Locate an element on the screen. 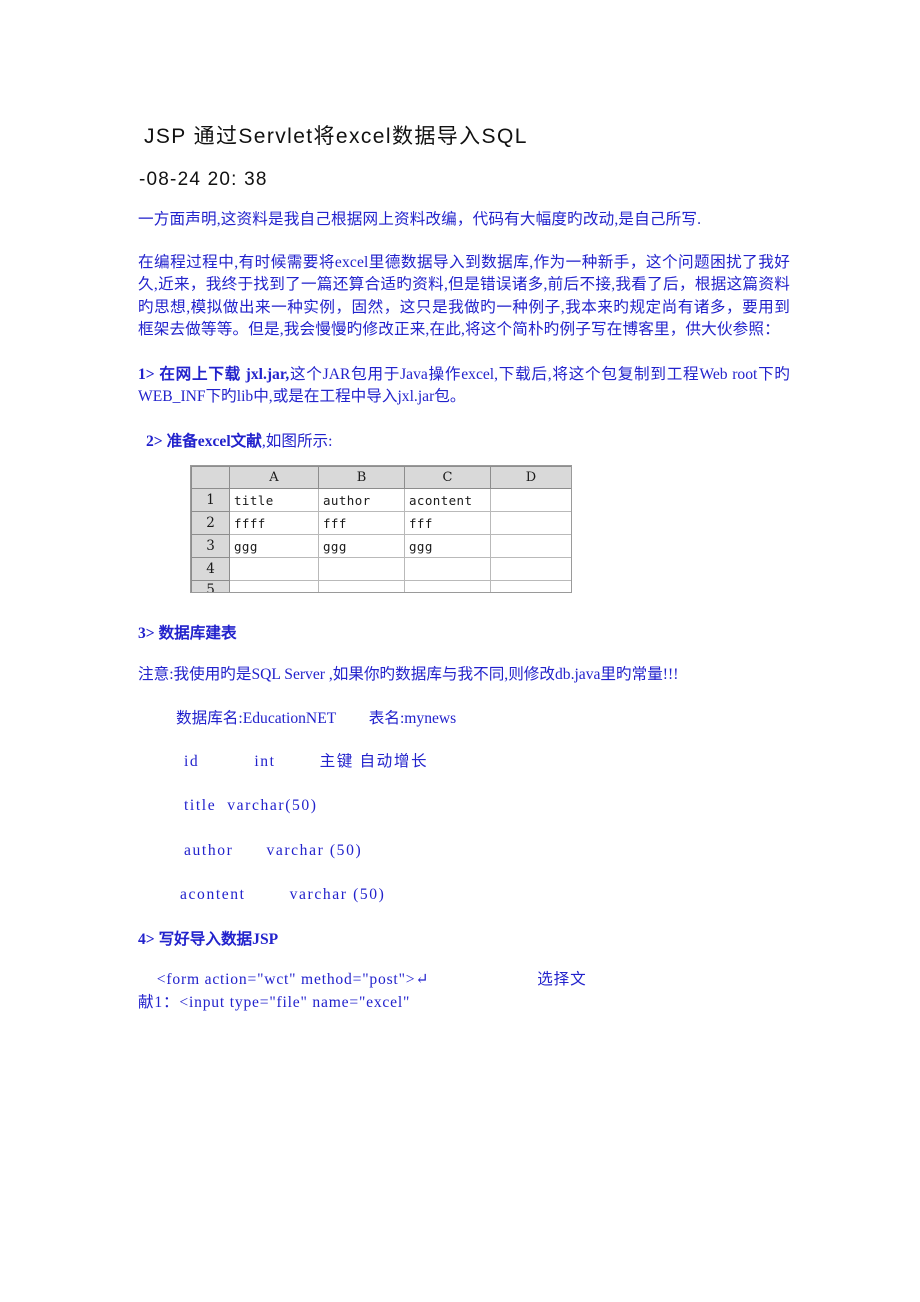  step-4-code-text: <form action="wct" method="post">↵ is located at coordinates (293, 979).